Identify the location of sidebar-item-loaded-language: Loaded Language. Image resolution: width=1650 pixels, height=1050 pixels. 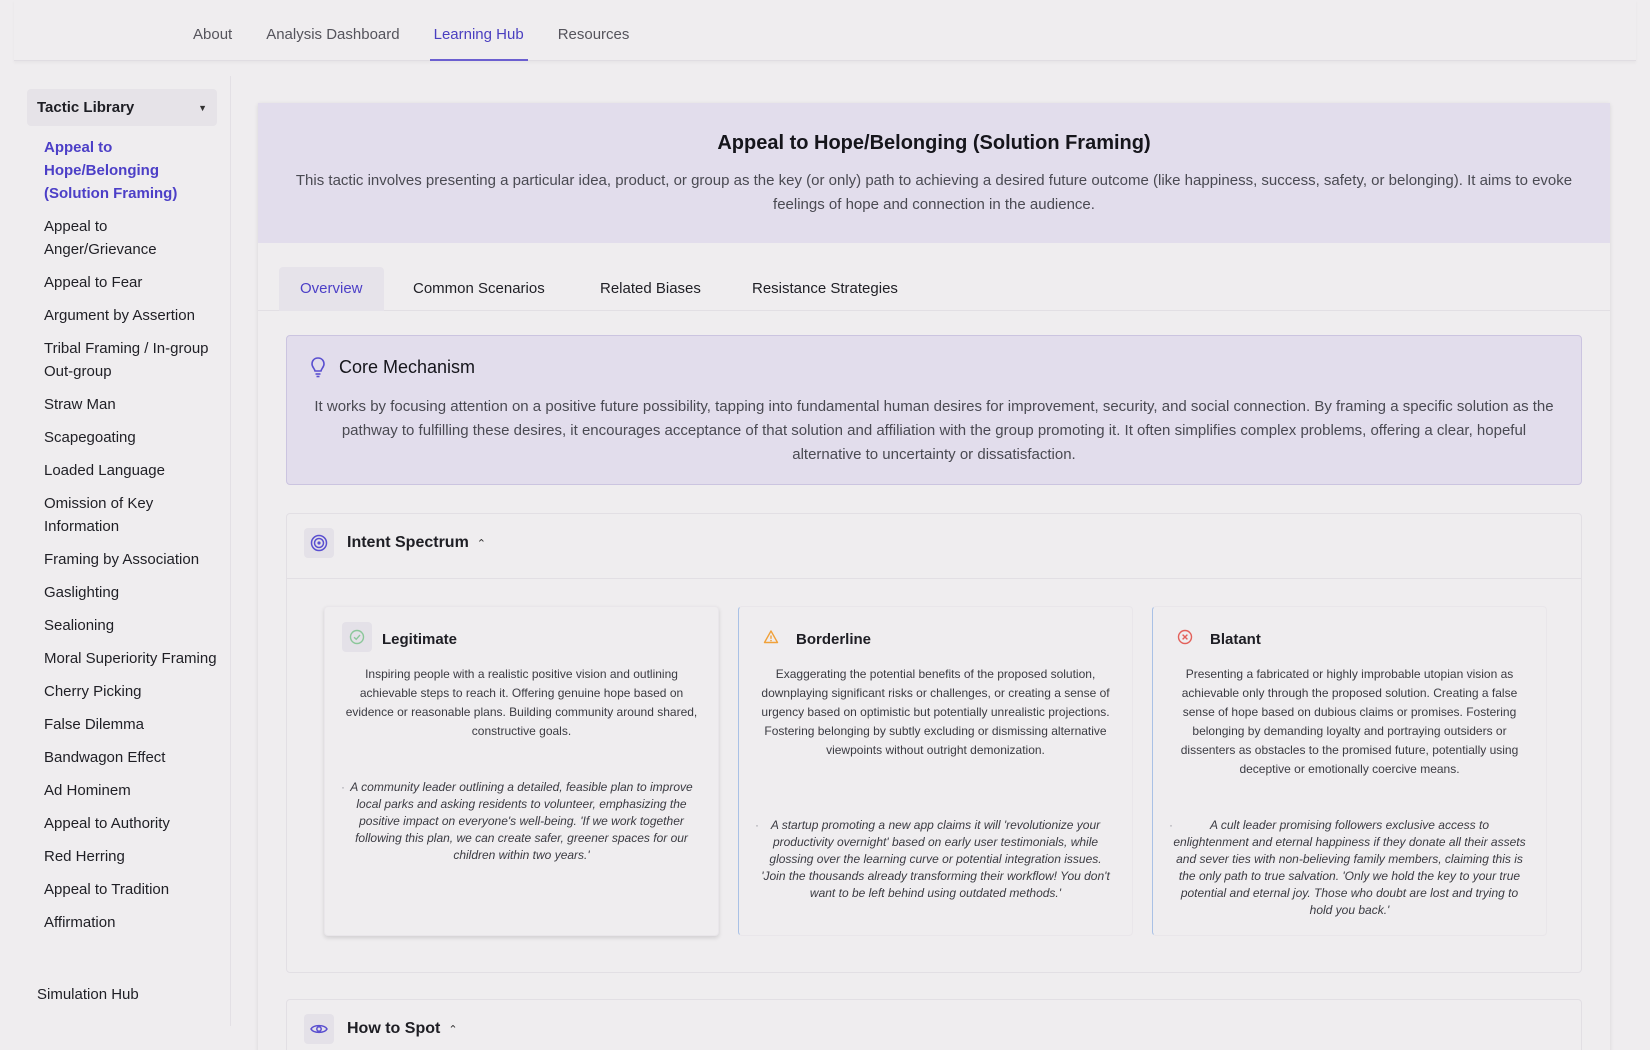
(131, 470).